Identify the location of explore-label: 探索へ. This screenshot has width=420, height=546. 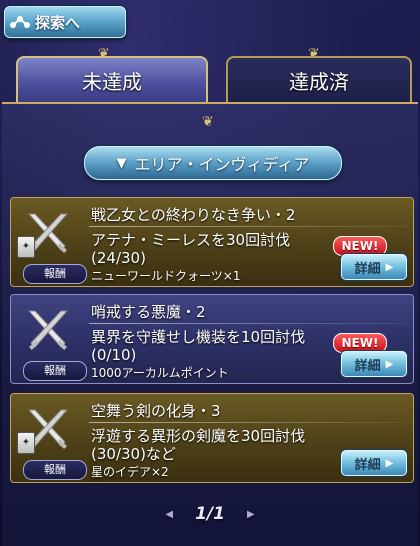
(58, 22).